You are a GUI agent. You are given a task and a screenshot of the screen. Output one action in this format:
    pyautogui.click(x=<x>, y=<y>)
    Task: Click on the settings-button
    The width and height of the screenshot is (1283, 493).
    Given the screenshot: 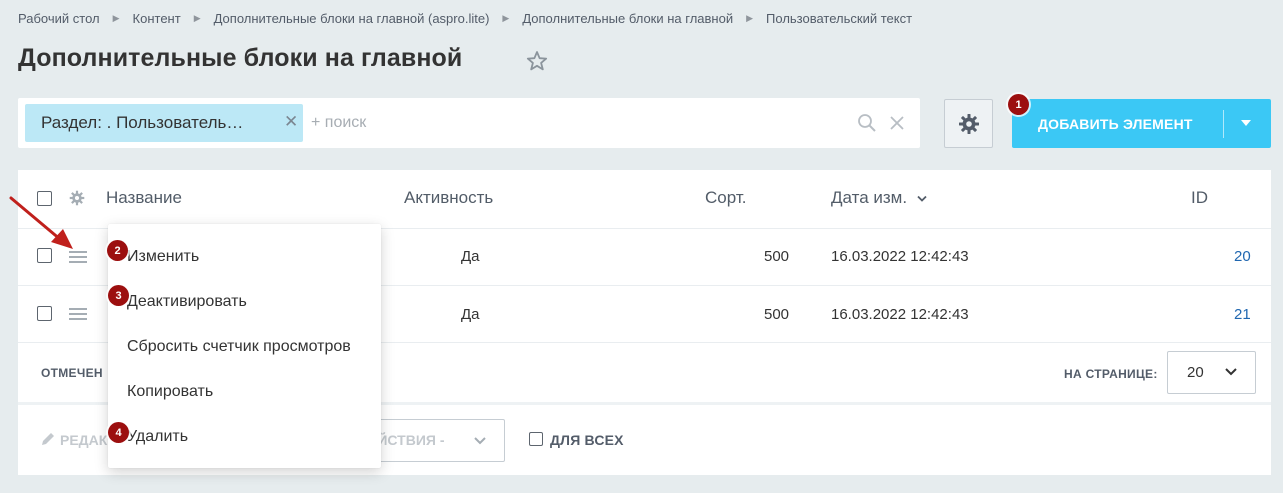 What is the action you would take?
    pyautogui.click(x=968, y=123)
    